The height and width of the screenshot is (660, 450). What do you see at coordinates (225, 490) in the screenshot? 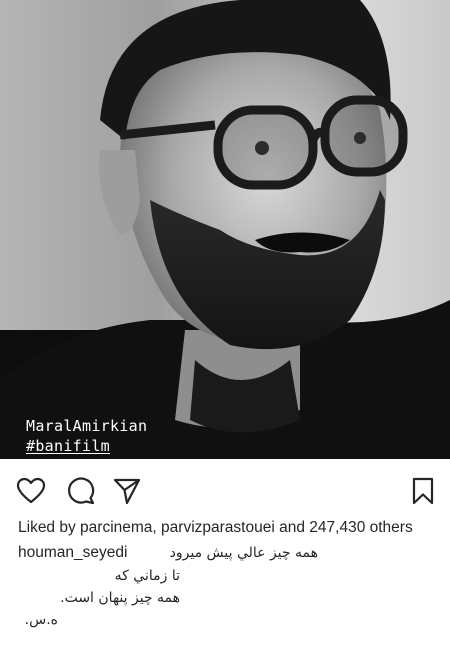
I see `post-actions-bar` at bounding box center [225, 490].